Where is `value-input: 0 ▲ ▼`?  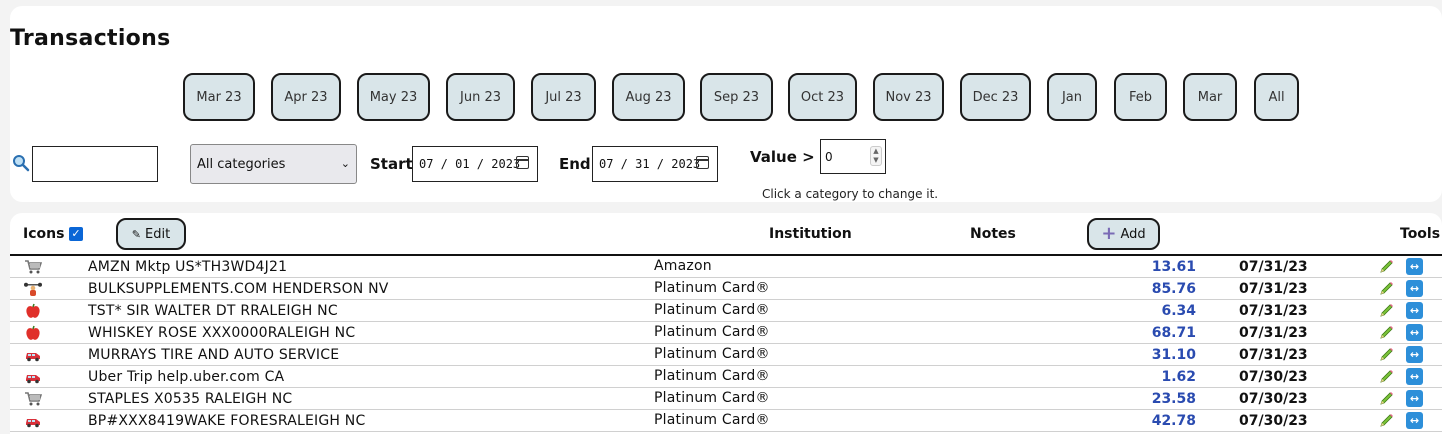
value-input: 0 ▲ ▼ is located at coordinates (853, 156).